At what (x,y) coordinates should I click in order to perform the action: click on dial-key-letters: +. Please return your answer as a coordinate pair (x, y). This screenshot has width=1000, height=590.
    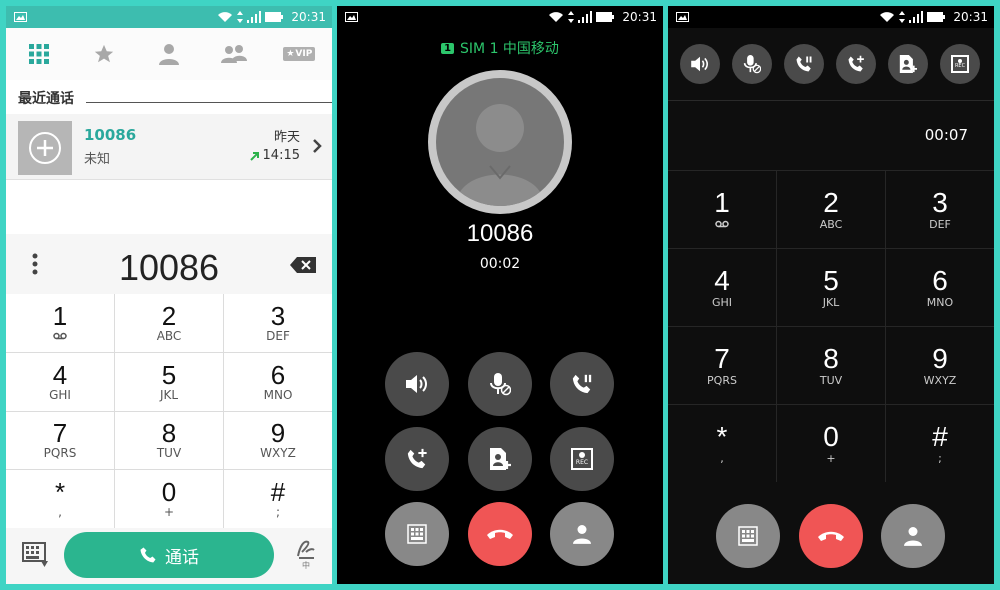
    Looking at the image, I should click on (831, 458).